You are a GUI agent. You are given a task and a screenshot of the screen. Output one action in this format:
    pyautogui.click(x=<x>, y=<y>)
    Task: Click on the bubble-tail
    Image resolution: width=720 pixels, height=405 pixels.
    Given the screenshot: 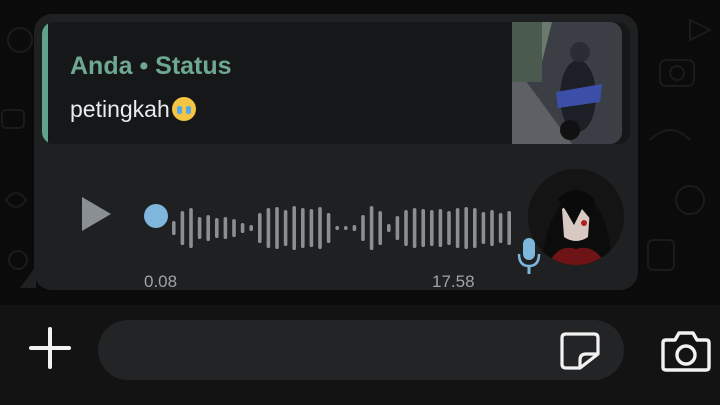 What is the action you would take?
    pyautogui.click(x=28, y=277)
    